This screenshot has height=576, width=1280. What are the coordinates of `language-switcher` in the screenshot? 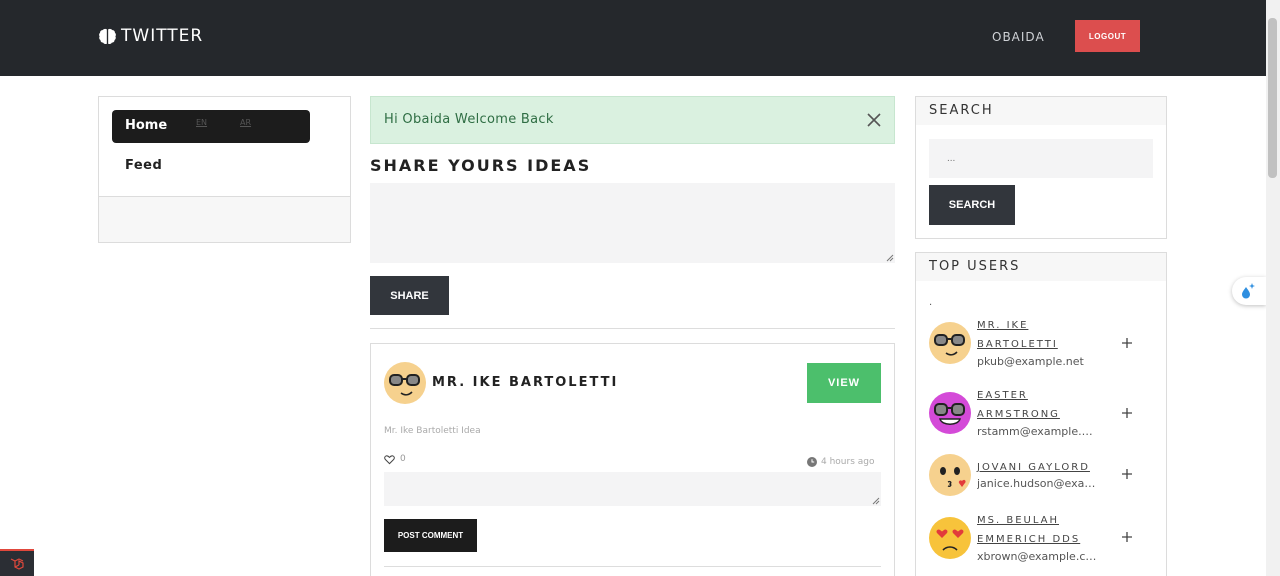 It's located at (224, 219).